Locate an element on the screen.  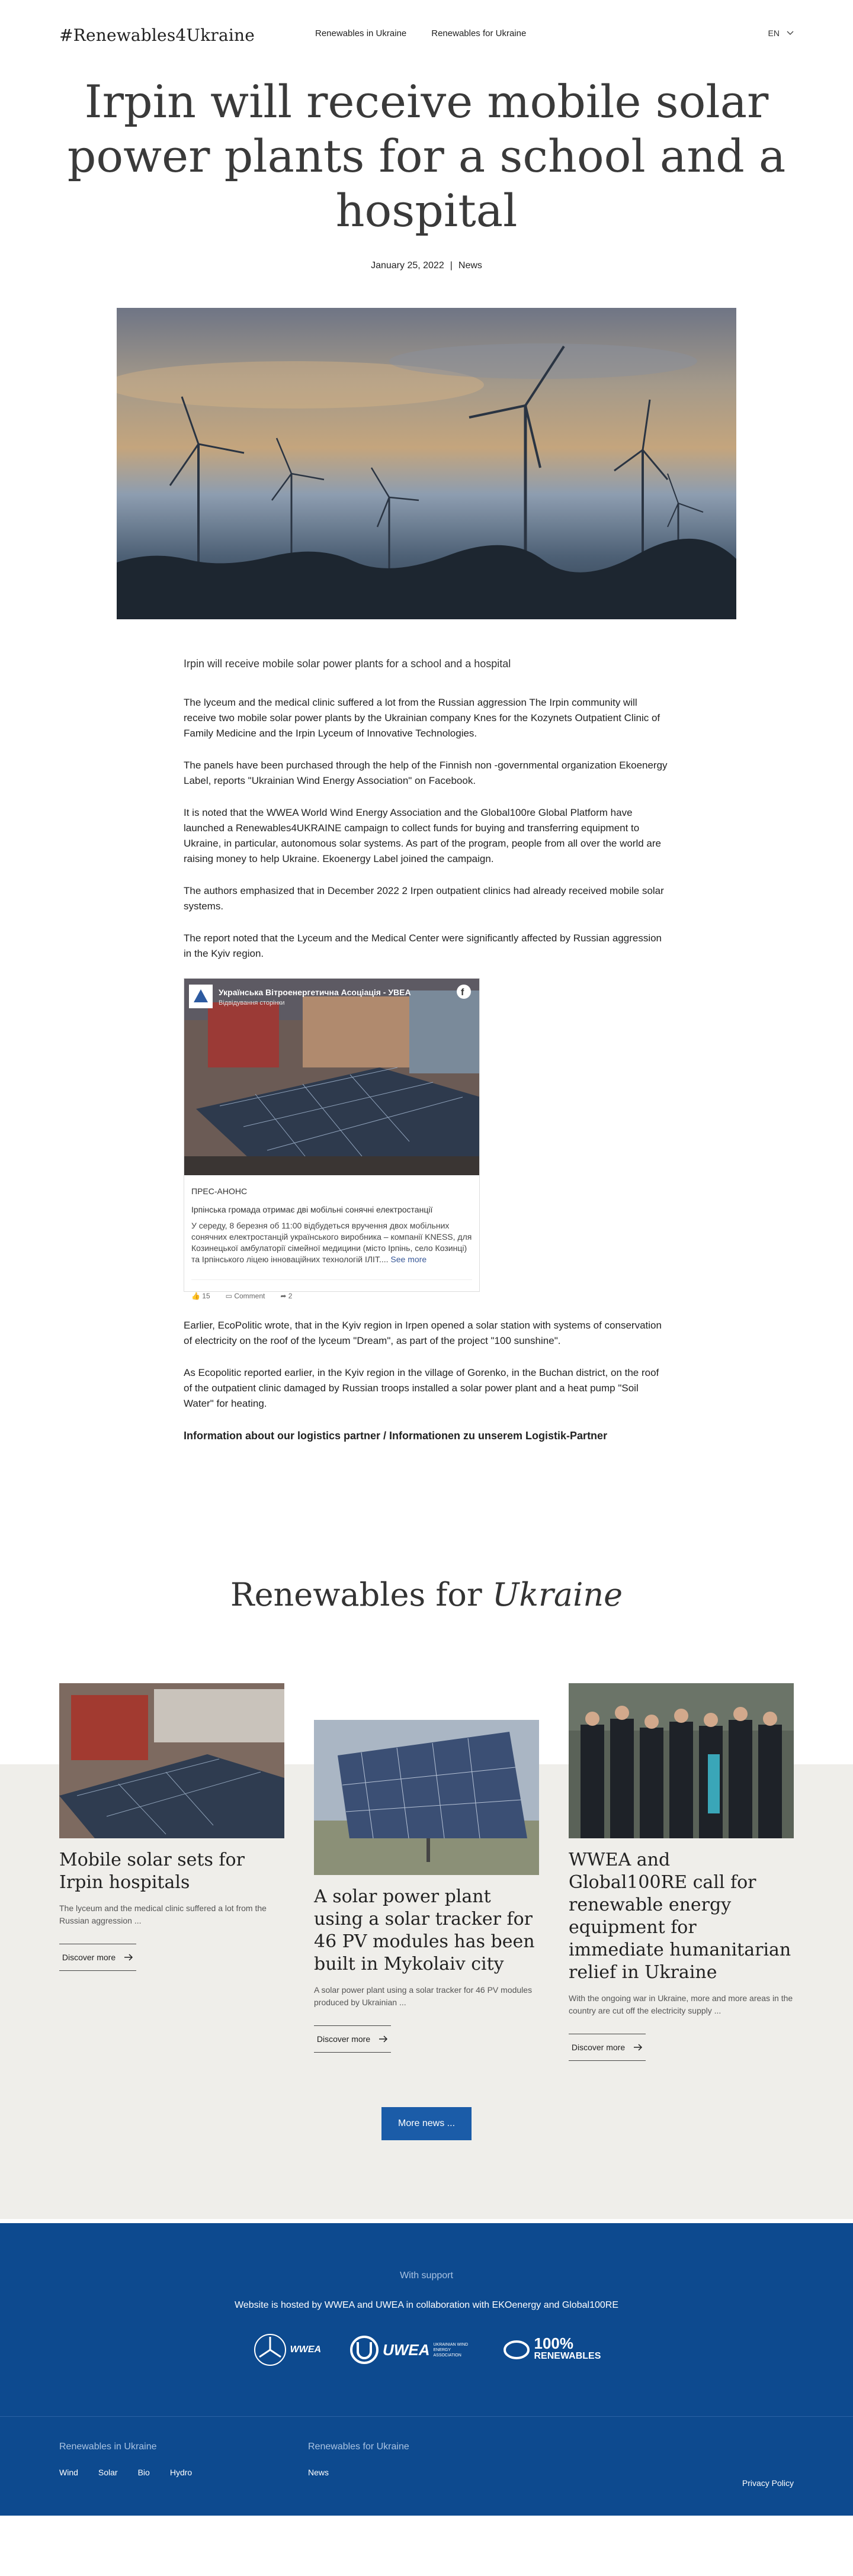
wwea-logo-text: WWEA is located at coordinates (306, 2350).